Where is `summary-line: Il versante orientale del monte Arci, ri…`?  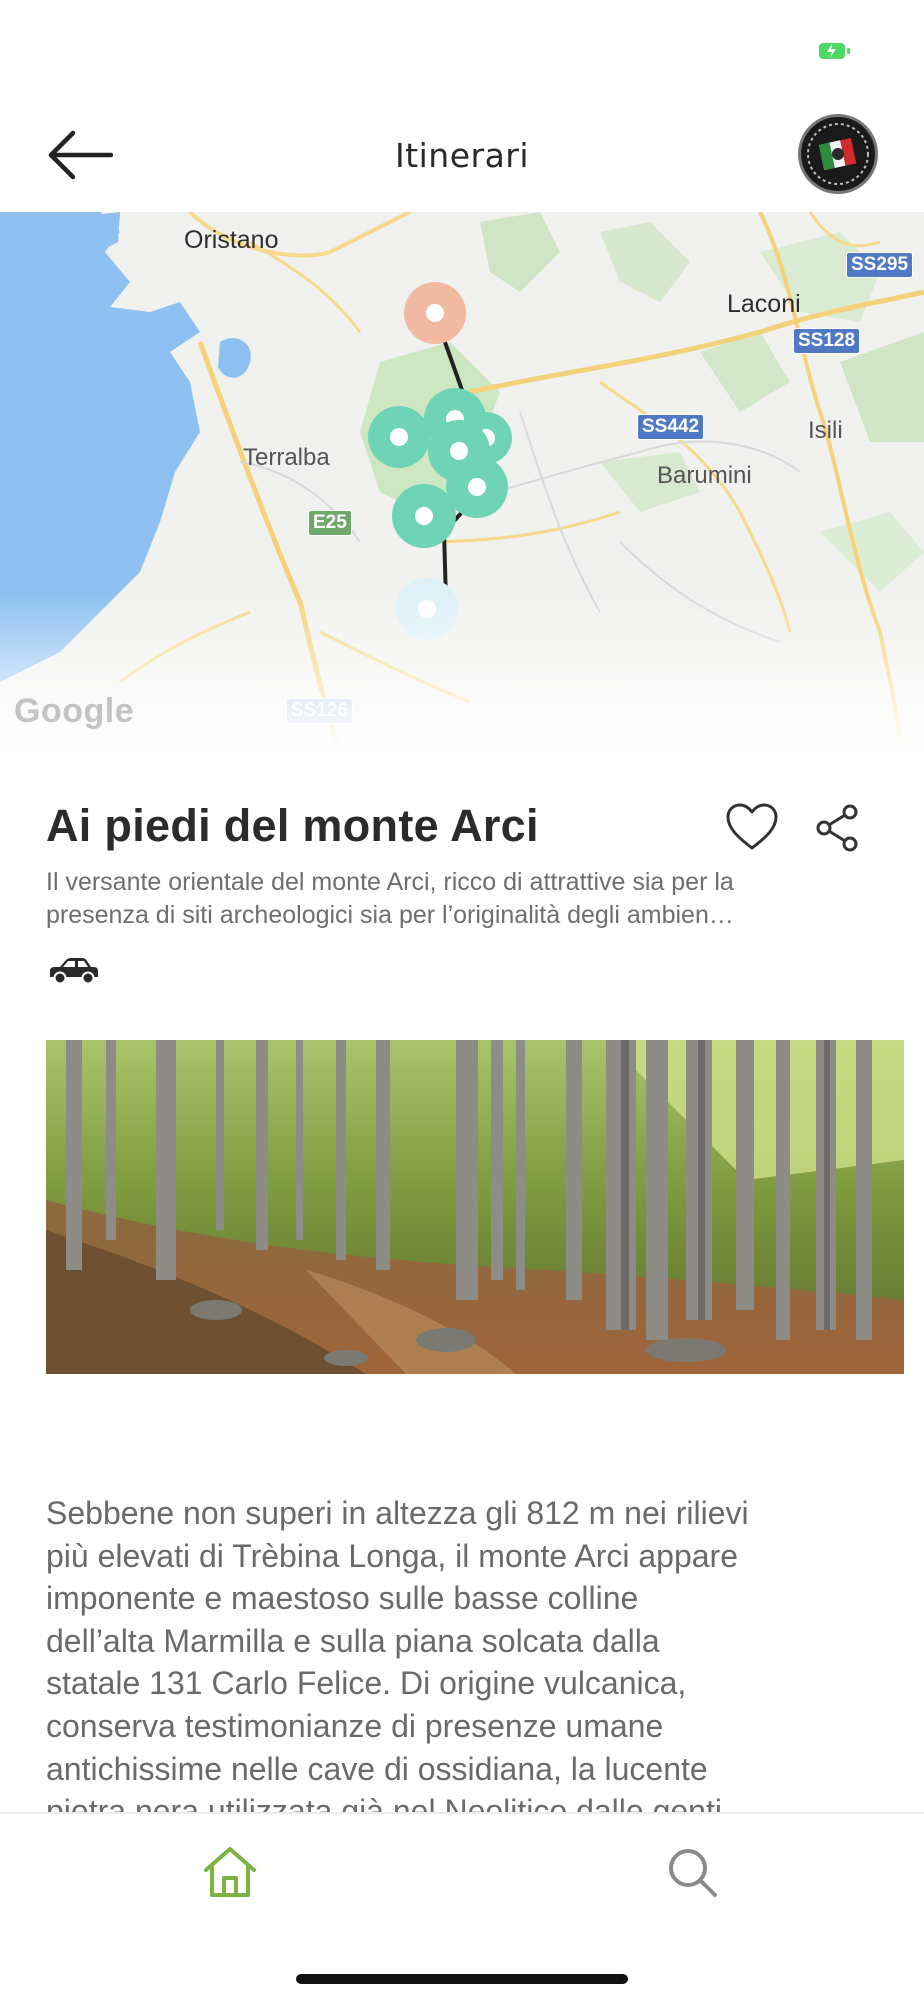
summary-line: Il versante orientale del monte Arci, ri… is located at coordinates (390, 882).